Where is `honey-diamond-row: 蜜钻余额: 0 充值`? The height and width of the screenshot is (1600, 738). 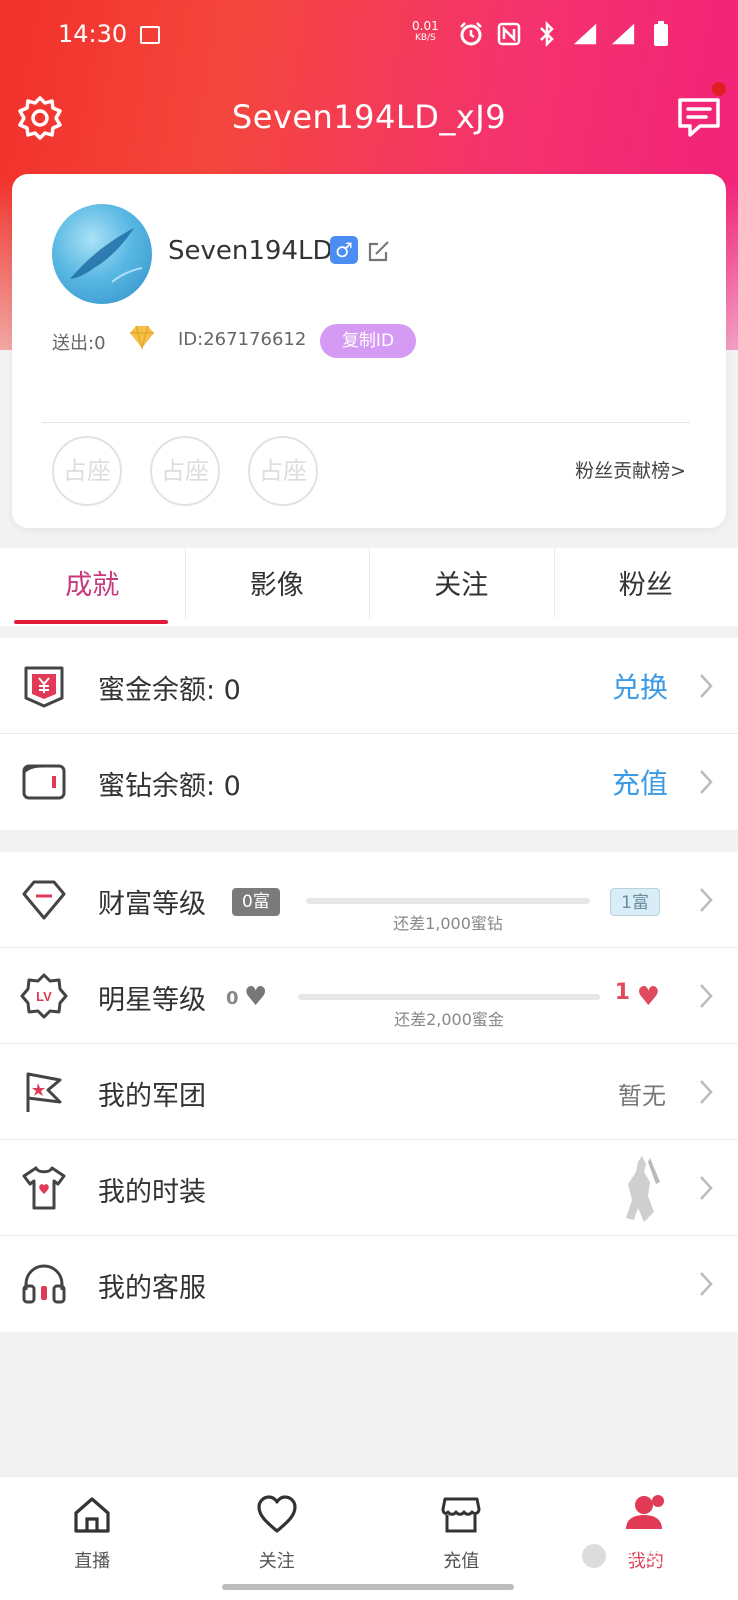 honey-diamond-row: 蜜钻余额: 0 充值 is located at coordinates (369, 782).